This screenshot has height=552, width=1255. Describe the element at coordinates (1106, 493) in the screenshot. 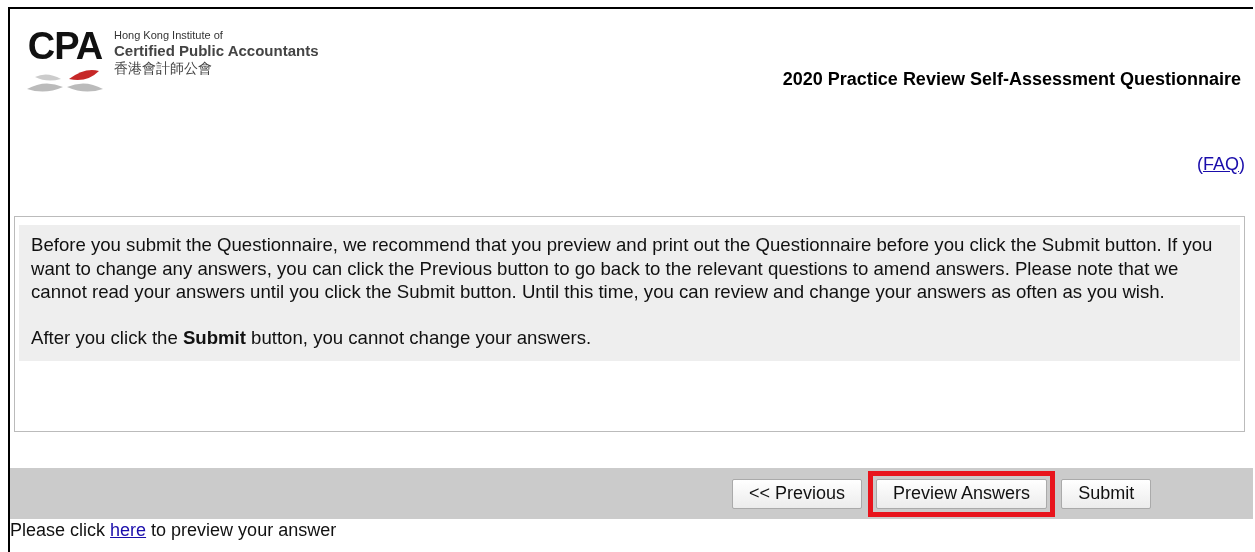

I see `nav-button: Submit` at that location.